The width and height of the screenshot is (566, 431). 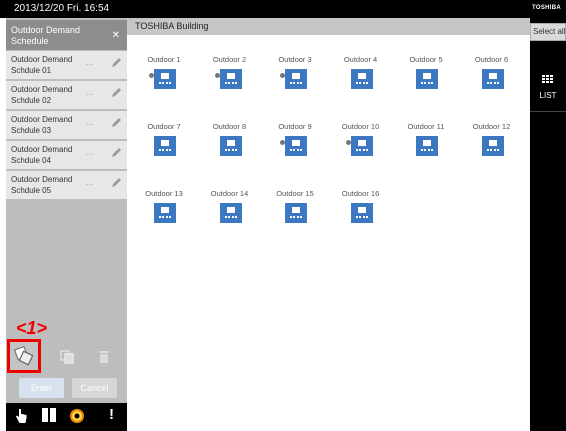 I want to click on outdoor-unit: Outdoor 4, so click(x=361, y=83).